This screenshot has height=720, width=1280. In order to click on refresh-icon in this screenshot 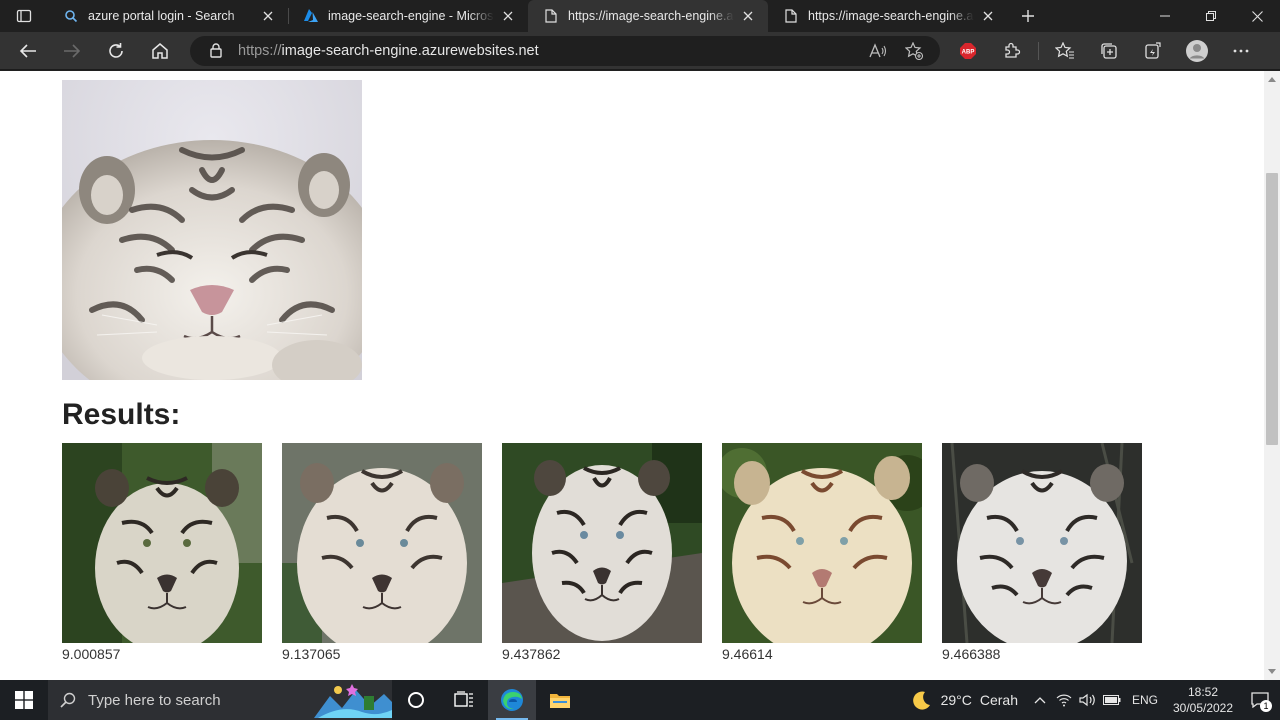, I will do `click(116, 50)`.